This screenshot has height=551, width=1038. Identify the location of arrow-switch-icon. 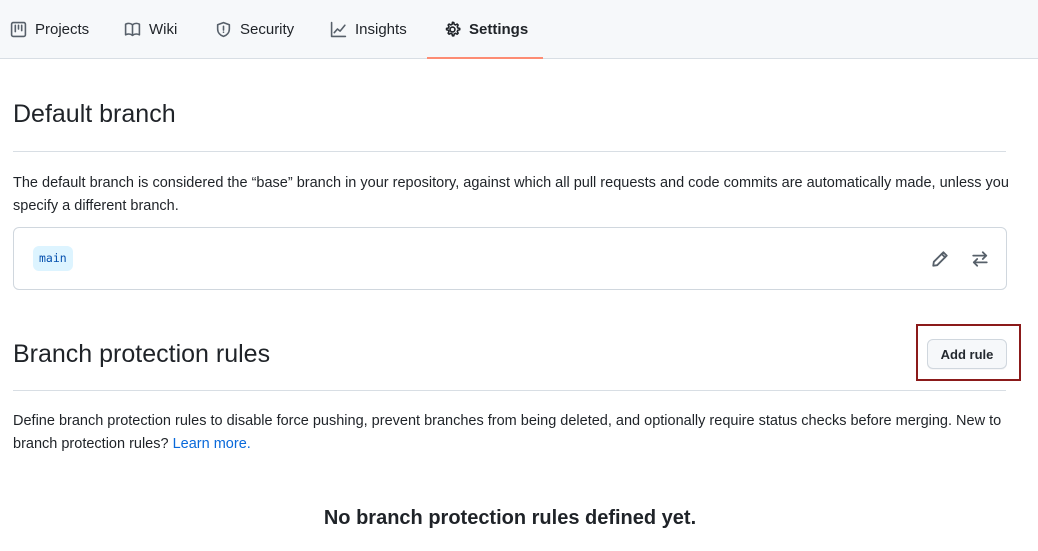
(980, 259).